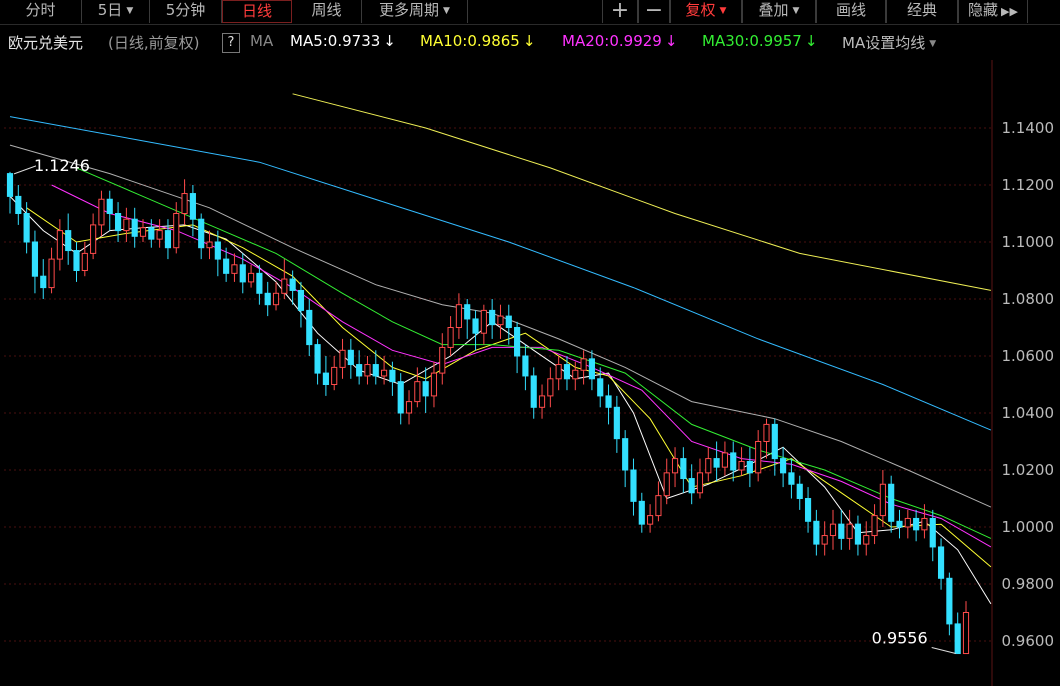  Describe the element at coordinates (25, 170) in the screenshot. I see `high-marker-line` at that location.